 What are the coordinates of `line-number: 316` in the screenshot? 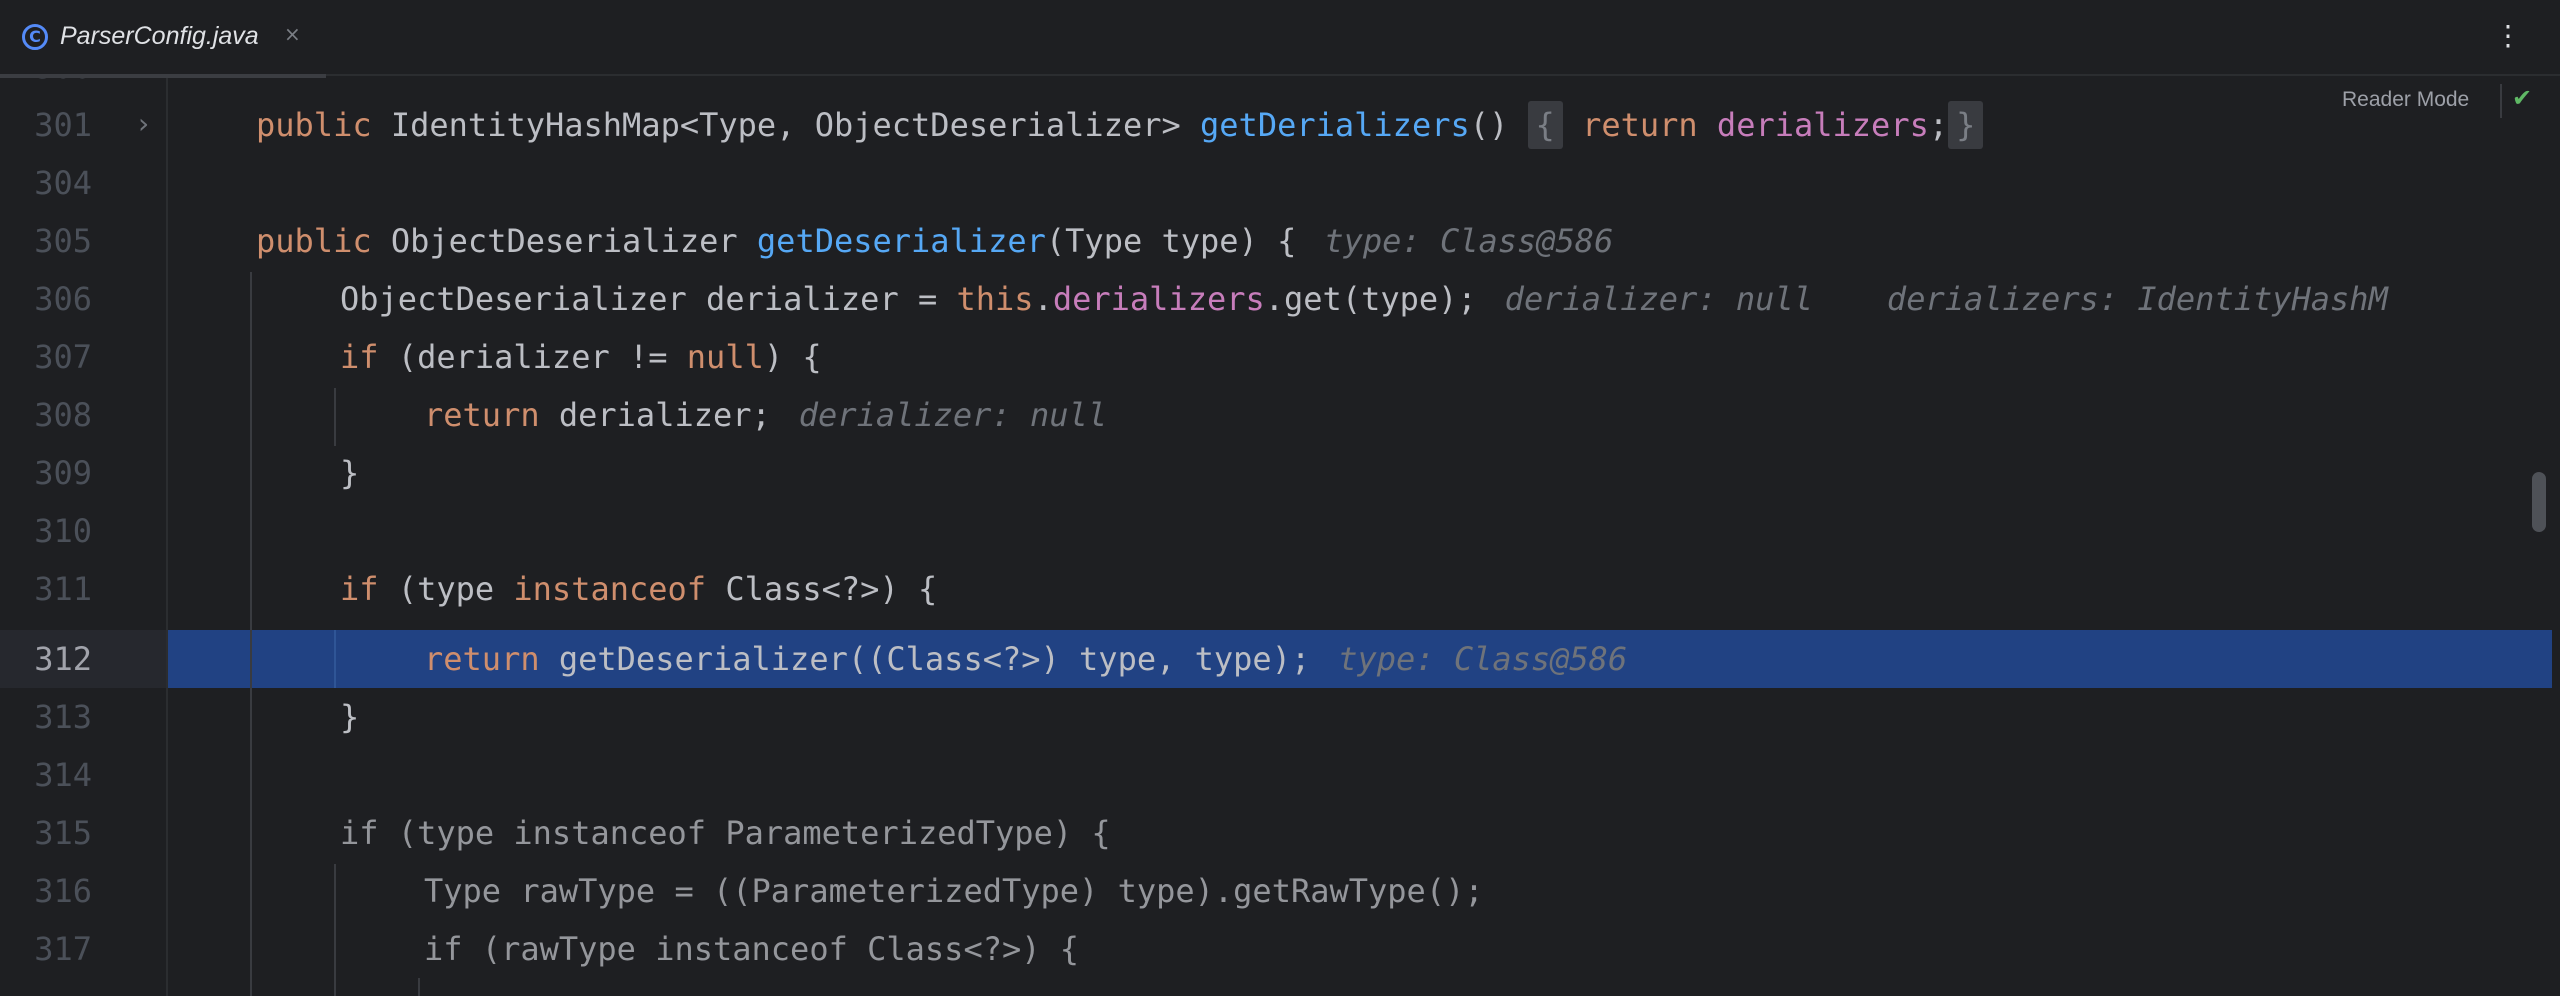 It's located at (63, 891).